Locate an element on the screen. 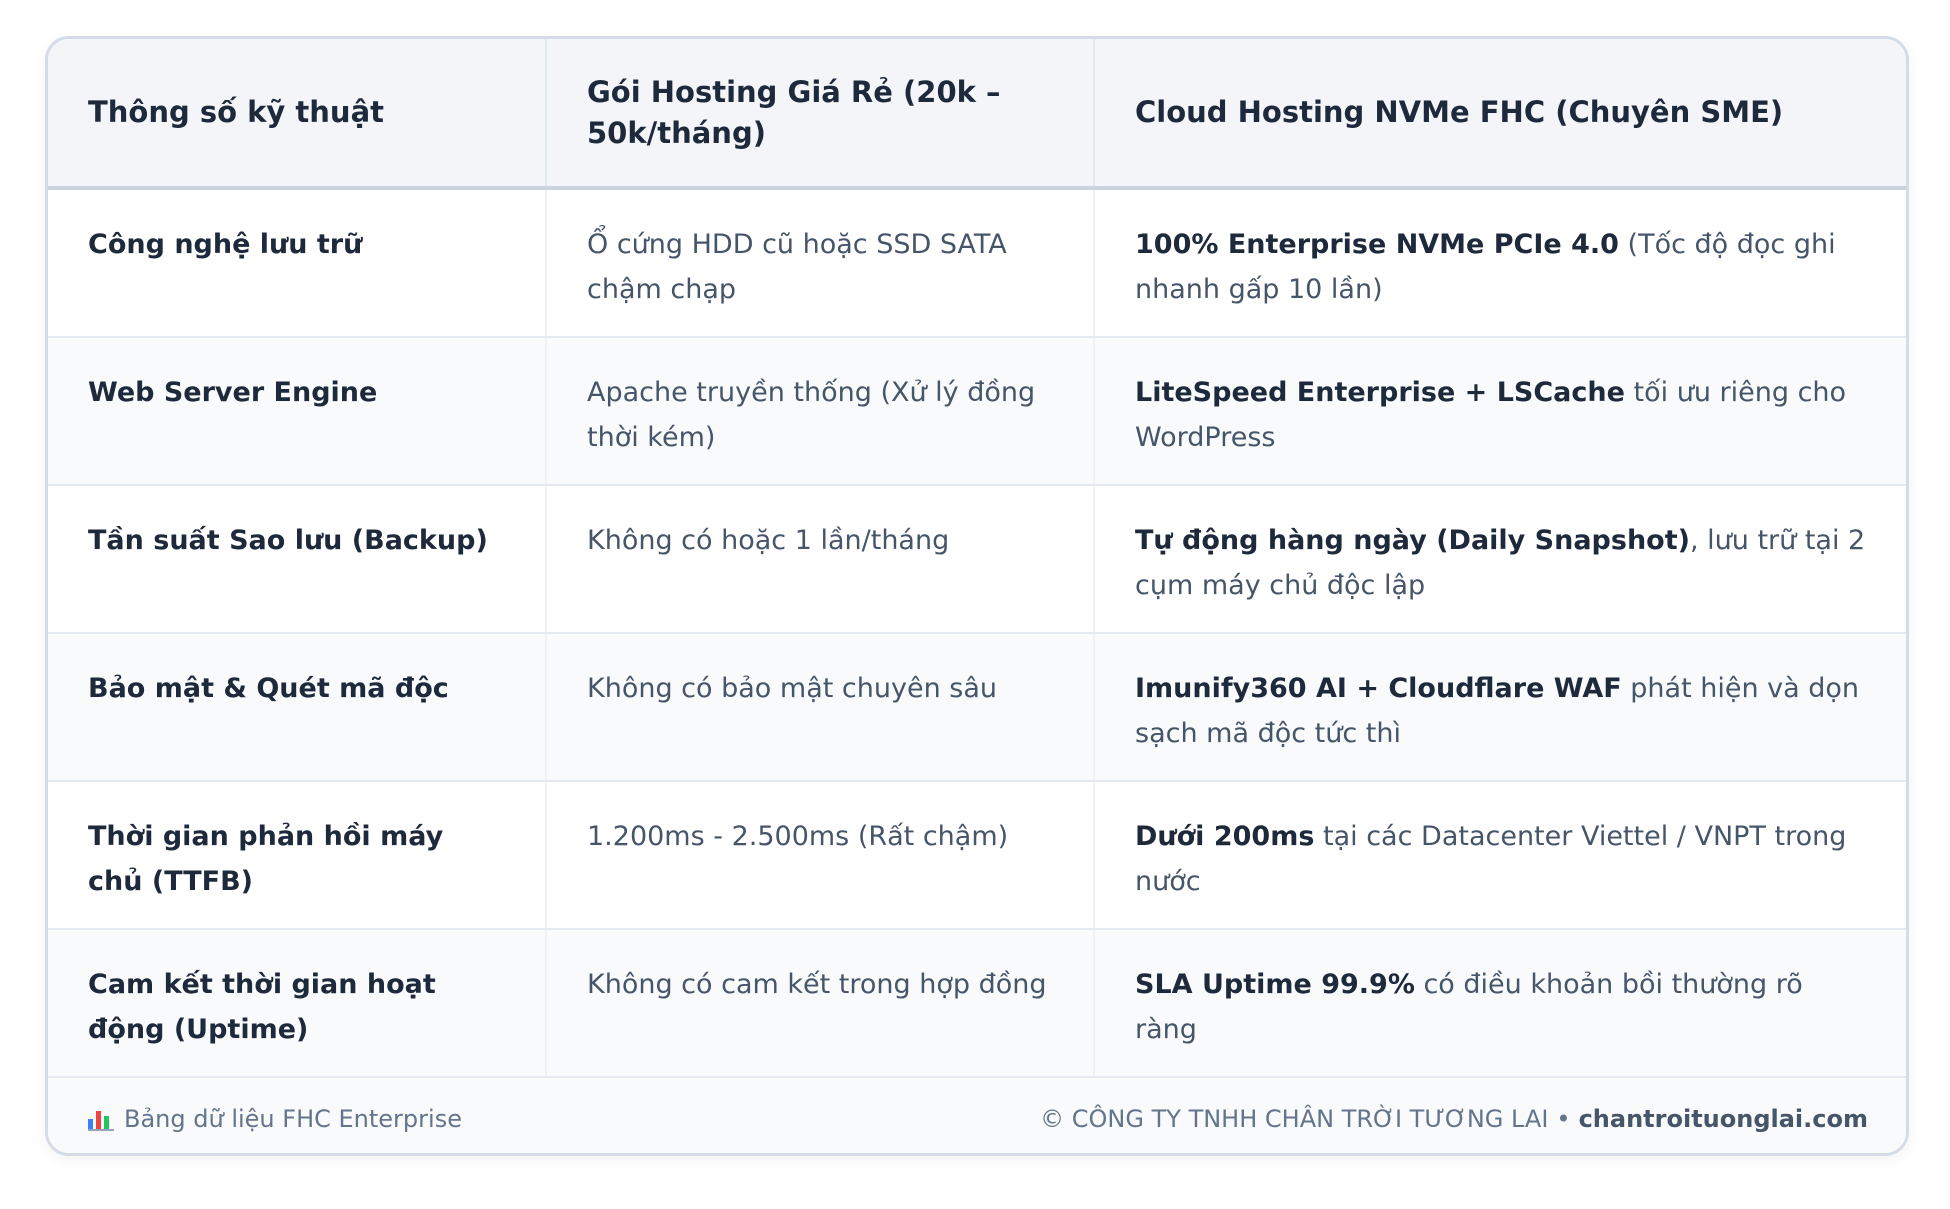 Image resolution: width=1950 pixels, height=1209 pixels. cheap-cell: Không có hoặc 1 lần/tháng is located at coordinates (819, 559).